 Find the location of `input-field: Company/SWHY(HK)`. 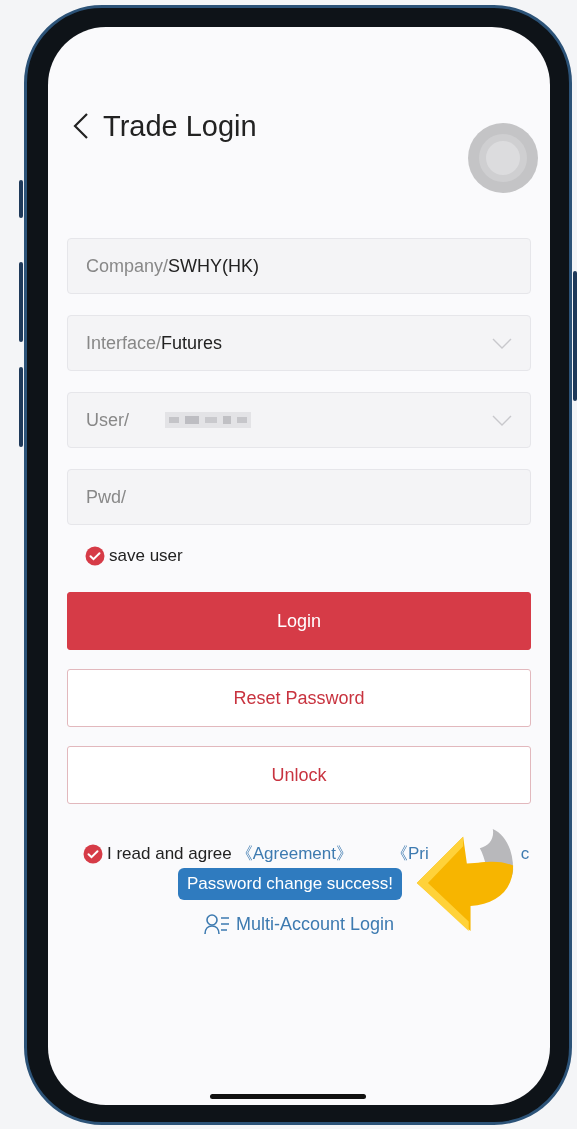

input-field: Company/SWHY(HK) is located at coordinates (299, 266).